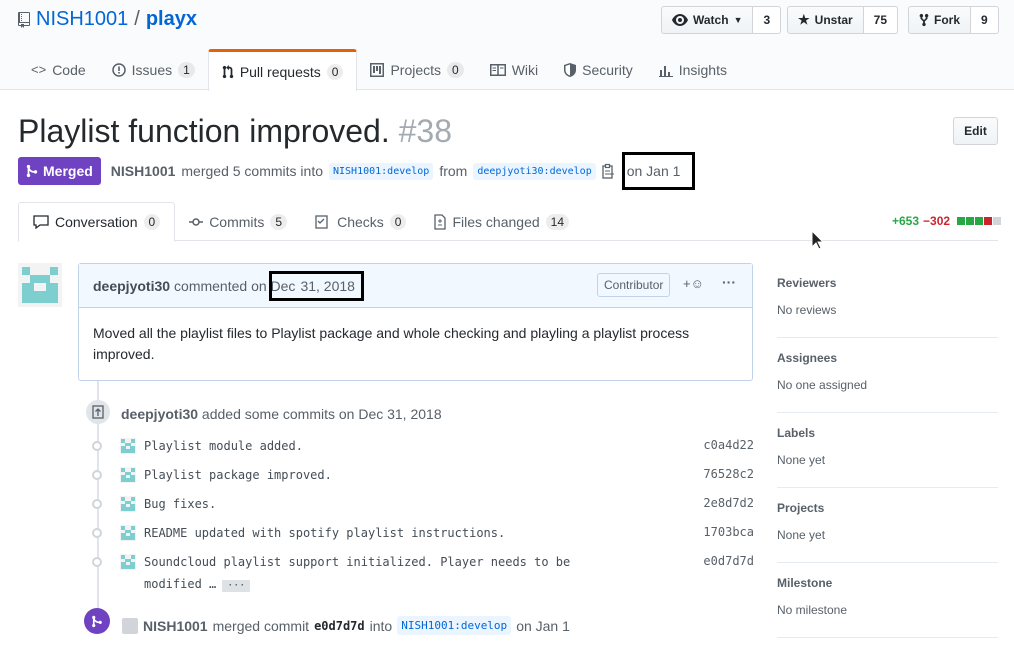 Image resolution: width=1014 pixels, height=648 pixels. I want to click on pr-title-text: Playlist function improved., so click(204, 131).